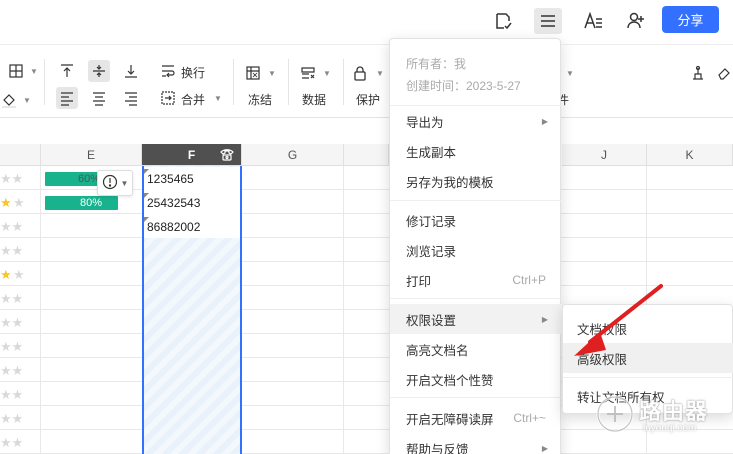  I want to click on share-button: 分享, so click(690, 19).